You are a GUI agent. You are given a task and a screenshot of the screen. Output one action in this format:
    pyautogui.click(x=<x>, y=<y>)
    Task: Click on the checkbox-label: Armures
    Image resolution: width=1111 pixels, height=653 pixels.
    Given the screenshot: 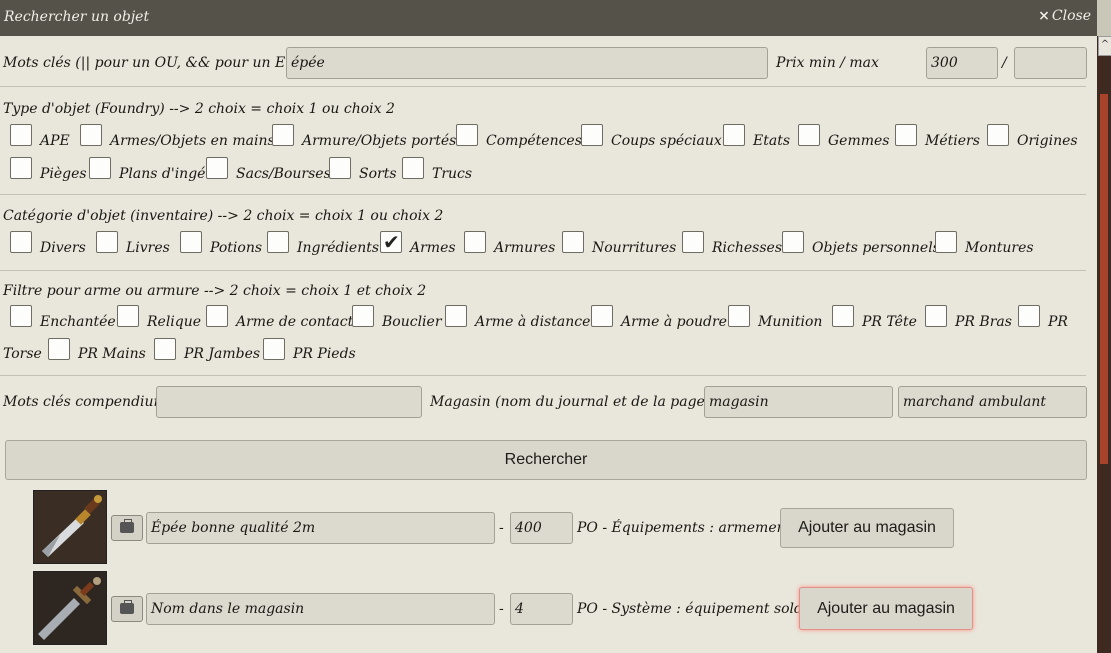 What is the action you would take?
    pyautogui.click(x=525, y=248)
    